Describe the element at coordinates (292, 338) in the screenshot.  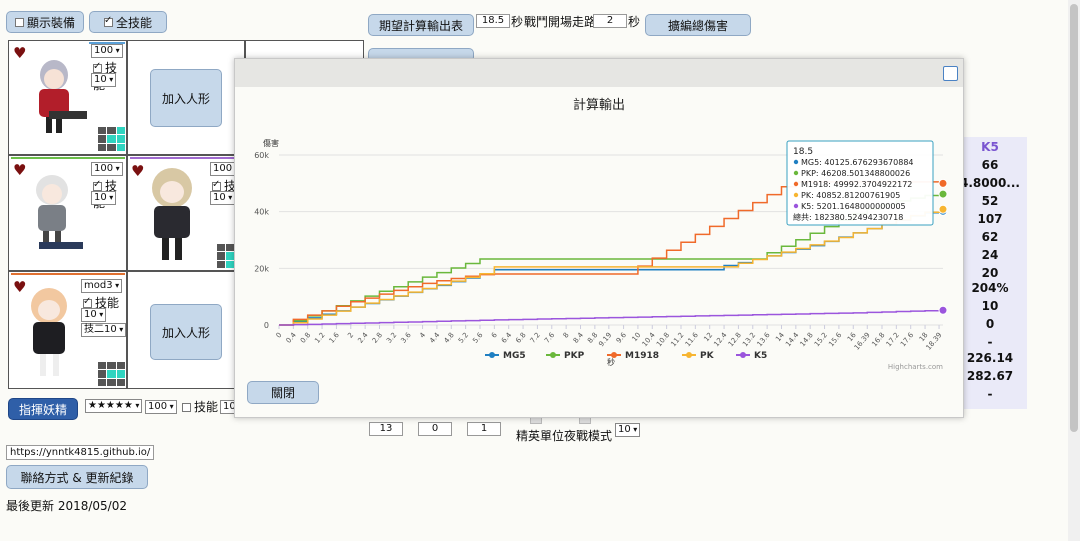
I see `x-tick-label: 0.4` at that location.